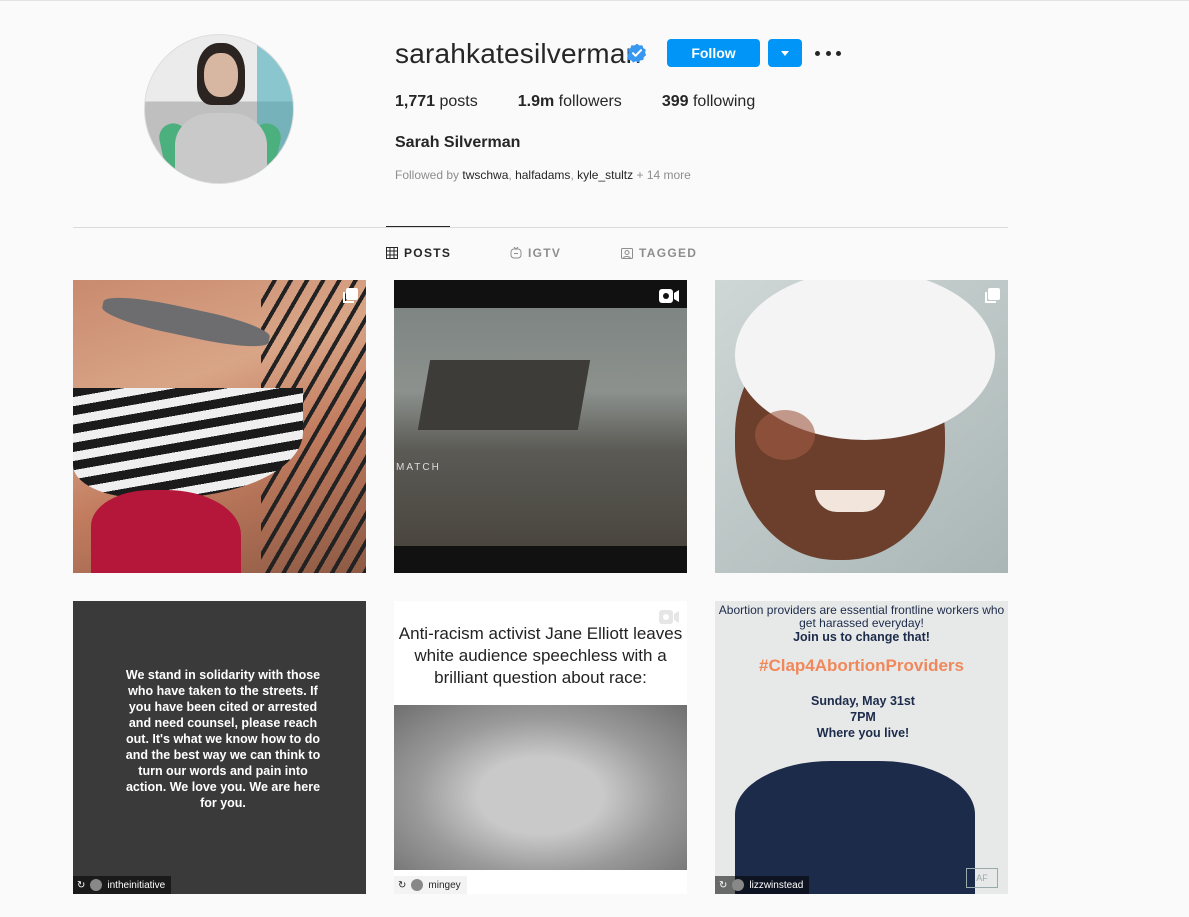  Describe the element at coordinates (861, 637) in the screenshot. I see `post-text: Join us to change that!` at that location.